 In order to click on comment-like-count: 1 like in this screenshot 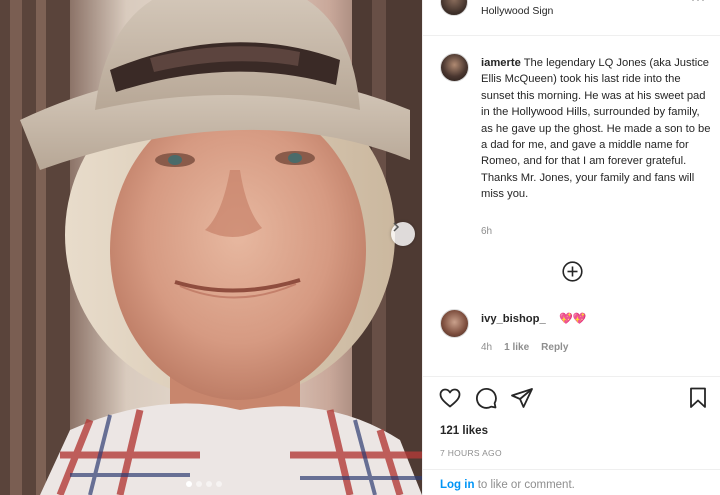, I will do `click(516, 347)`.